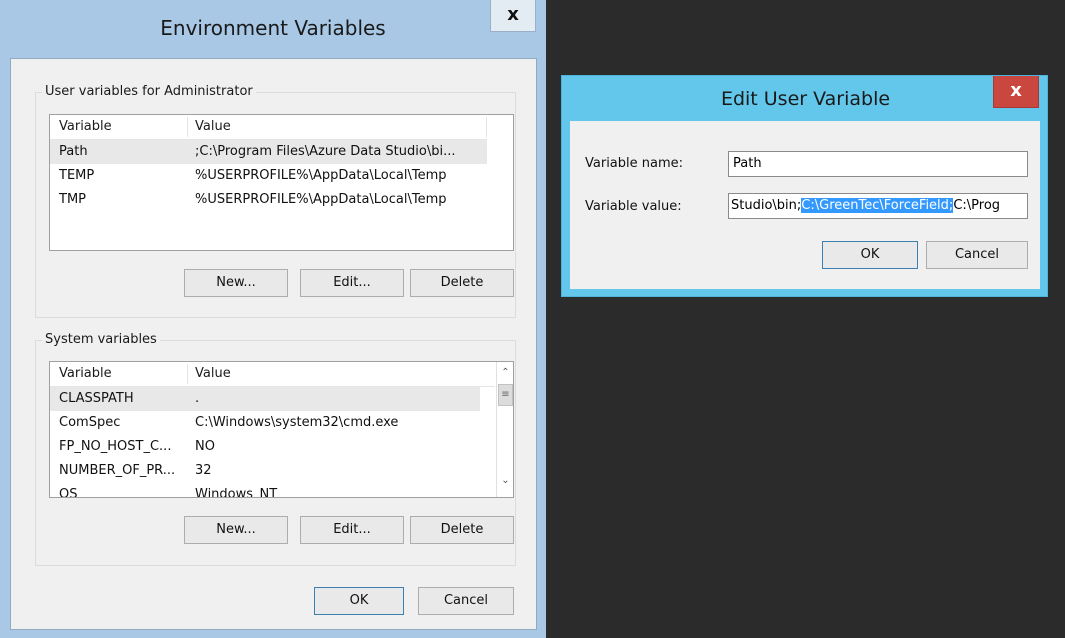 The width and height of the screenshot is (1065, 638). I want to click on variable-name-text: Path, so click(747, 163).